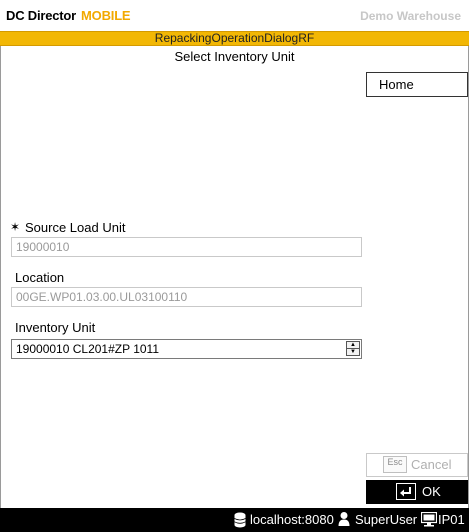 The width and height of the screenshot is (469, 532). I want to click on status-bar: localhost:8080 SuperUser IP01, so click(234, 520).